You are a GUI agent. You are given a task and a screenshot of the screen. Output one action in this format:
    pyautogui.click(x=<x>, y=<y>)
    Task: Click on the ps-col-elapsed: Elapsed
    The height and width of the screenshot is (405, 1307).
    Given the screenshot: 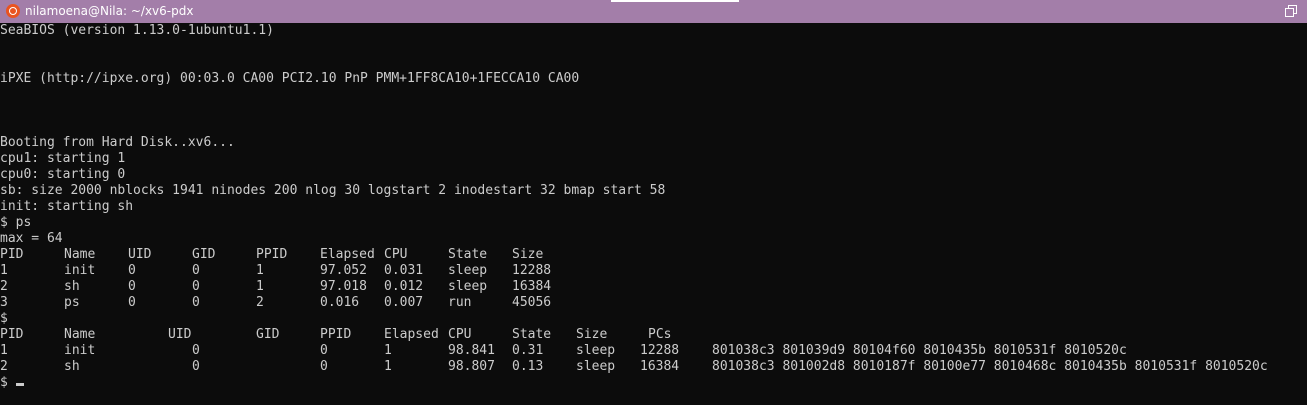 What is the action you would take?
    pyautogui.click(x=347, y=254)
    